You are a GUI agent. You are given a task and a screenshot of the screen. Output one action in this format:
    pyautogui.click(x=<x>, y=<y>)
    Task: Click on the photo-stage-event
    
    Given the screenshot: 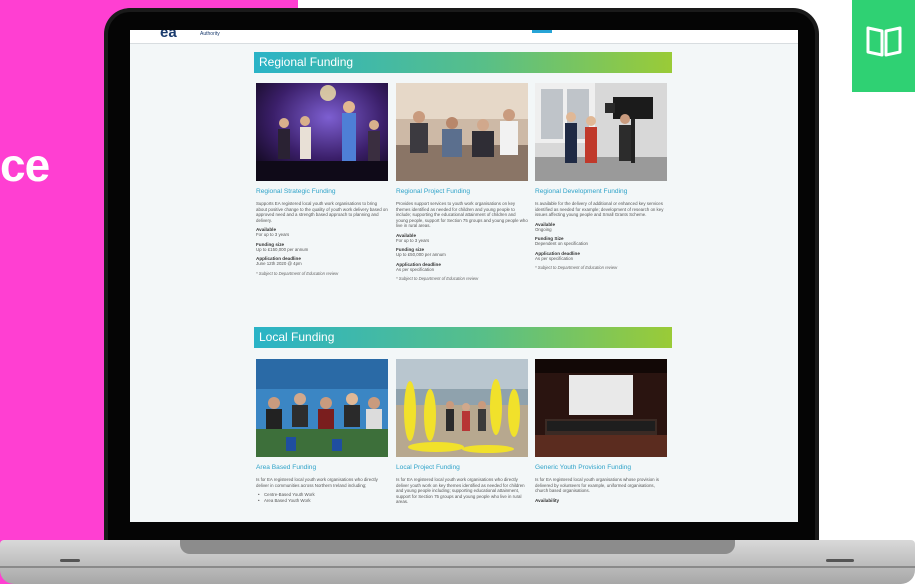 What is the action you would take?
    pyautogui.click(x=601, y=408)
    